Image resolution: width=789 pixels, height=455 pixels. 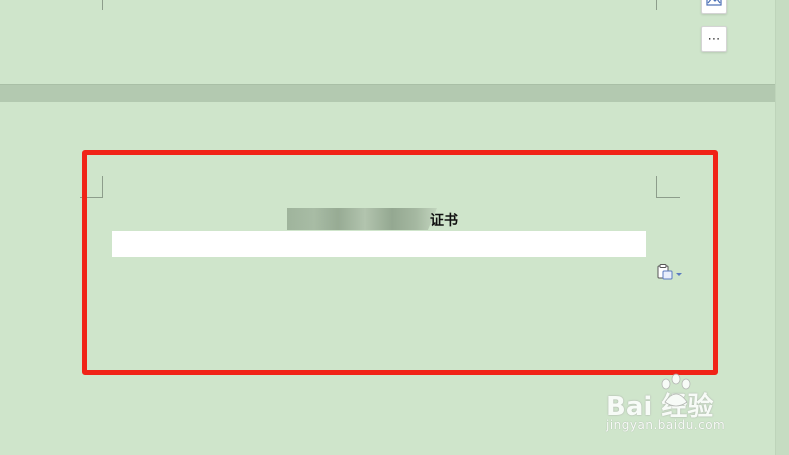 I want to click on image-icon, so click(x=714, y=5).